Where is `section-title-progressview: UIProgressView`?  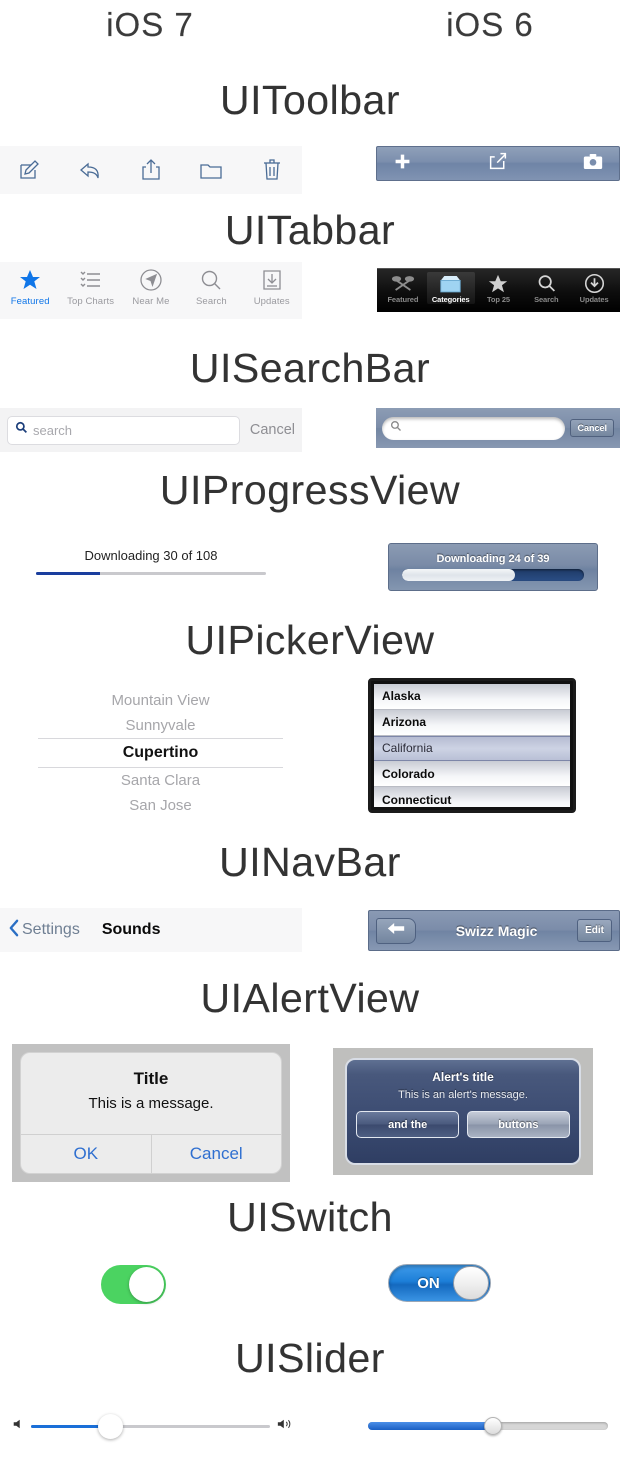 section-title-progressview: UIProgressView is located at coordinates (310, 490).